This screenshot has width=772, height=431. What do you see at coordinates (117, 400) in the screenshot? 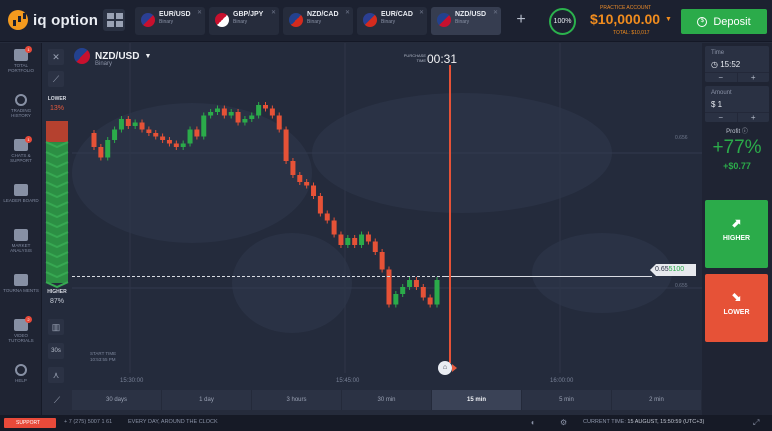
I see `timeframe-option: 30 days` at bounding box center [117, 400].